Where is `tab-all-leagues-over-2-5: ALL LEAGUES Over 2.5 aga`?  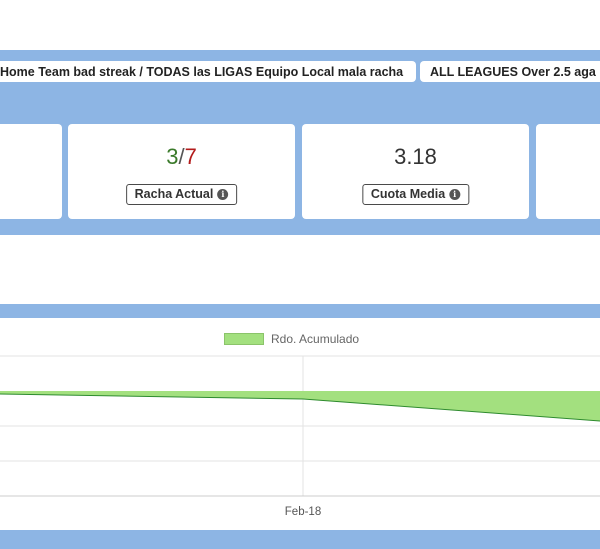
tab-all-leagues-over-2-5: ALL LEAGUES Over 2.5 aga is located at coordinates (510, 71).